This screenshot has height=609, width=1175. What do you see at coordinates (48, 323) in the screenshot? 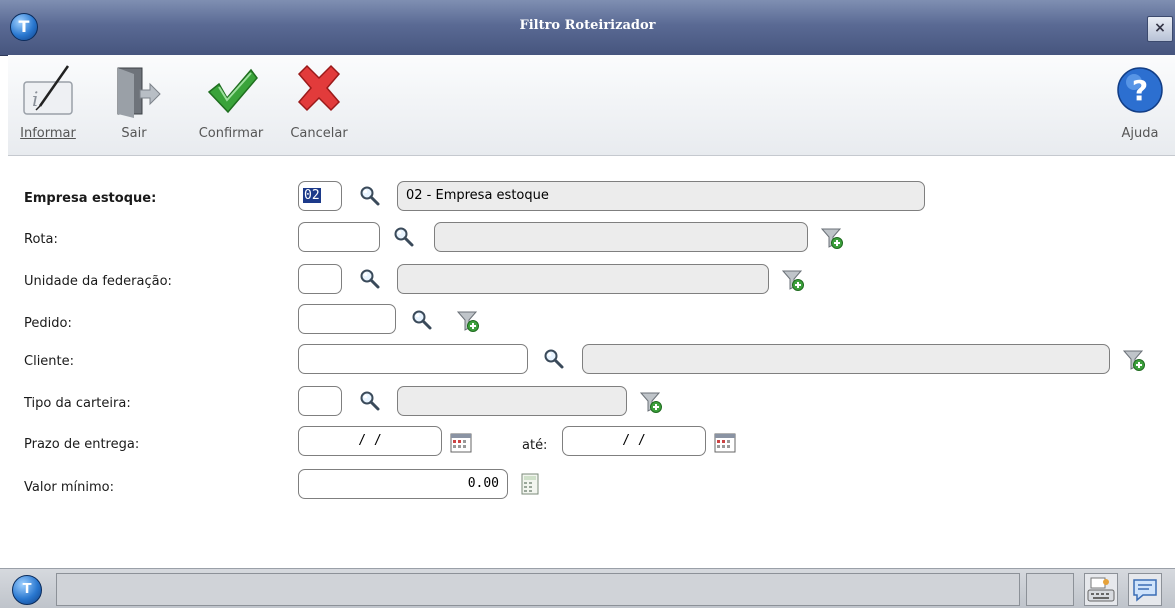
I see `pedido-label: Pedido:` at bounding box center [48, 323].